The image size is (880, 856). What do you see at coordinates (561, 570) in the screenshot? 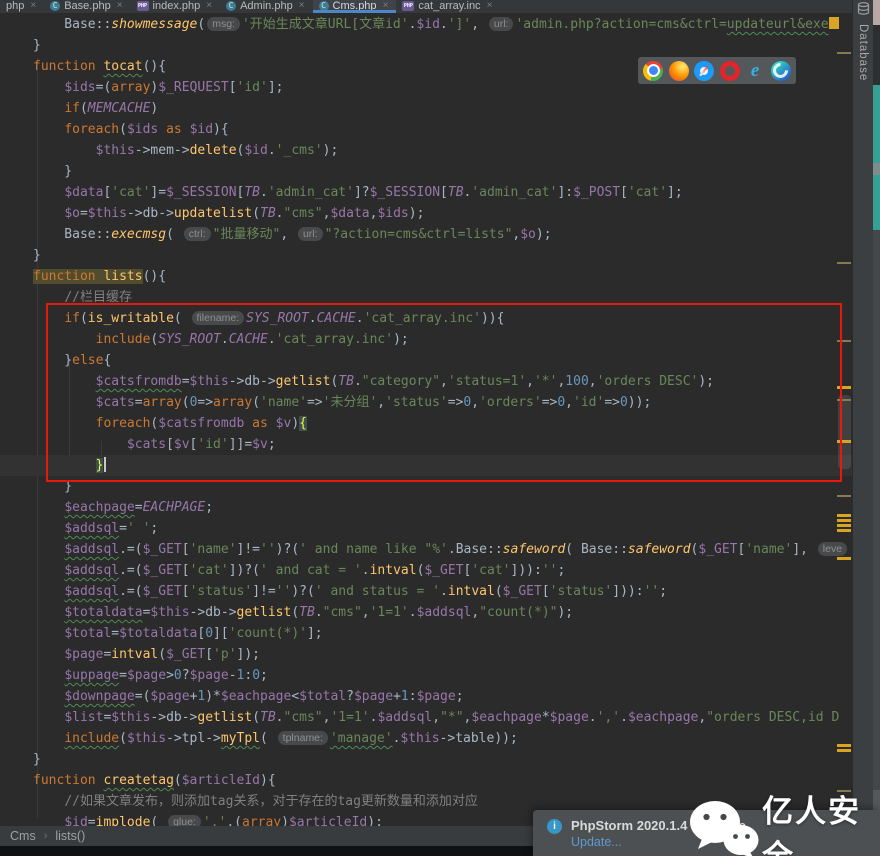
I see `code-token: ;` at bounding box center [561, 570].